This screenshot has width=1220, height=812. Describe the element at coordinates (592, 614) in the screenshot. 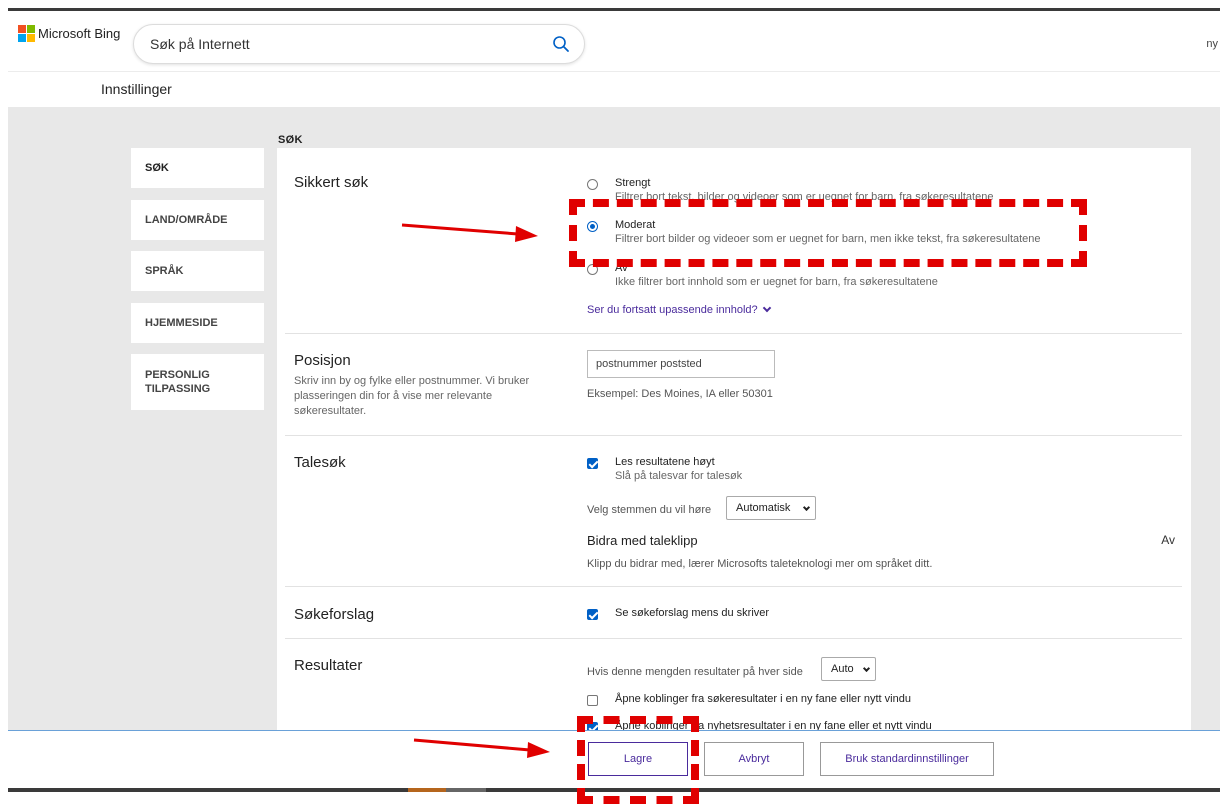

I see `suggestions-checkbox` at that location.